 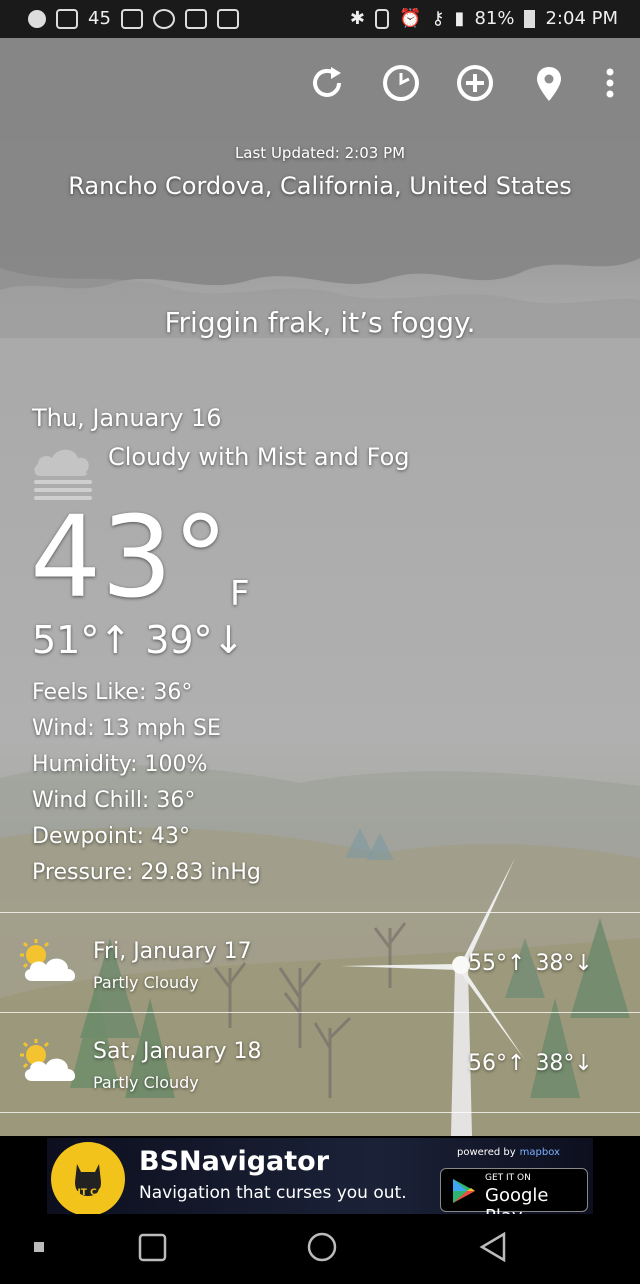 I want to click on navigation-buttons, so click(x=270, y=1247).